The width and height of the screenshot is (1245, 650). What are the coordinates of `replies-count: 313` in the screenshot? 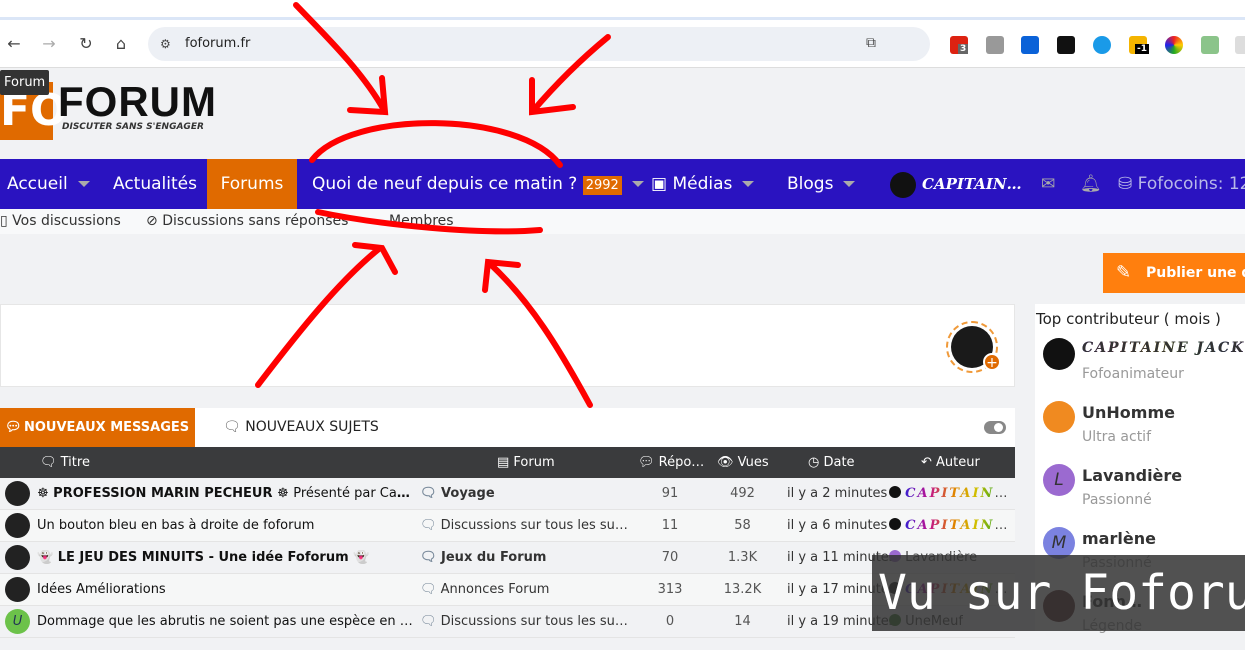 It's located at (670, 589).